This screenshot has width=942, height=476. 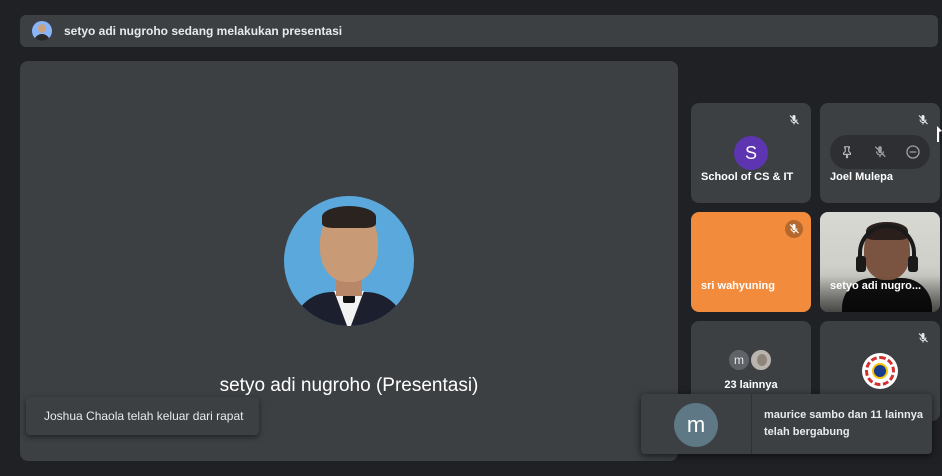 I want to click on participant-photo-avatar, so click(x=761, y=360).